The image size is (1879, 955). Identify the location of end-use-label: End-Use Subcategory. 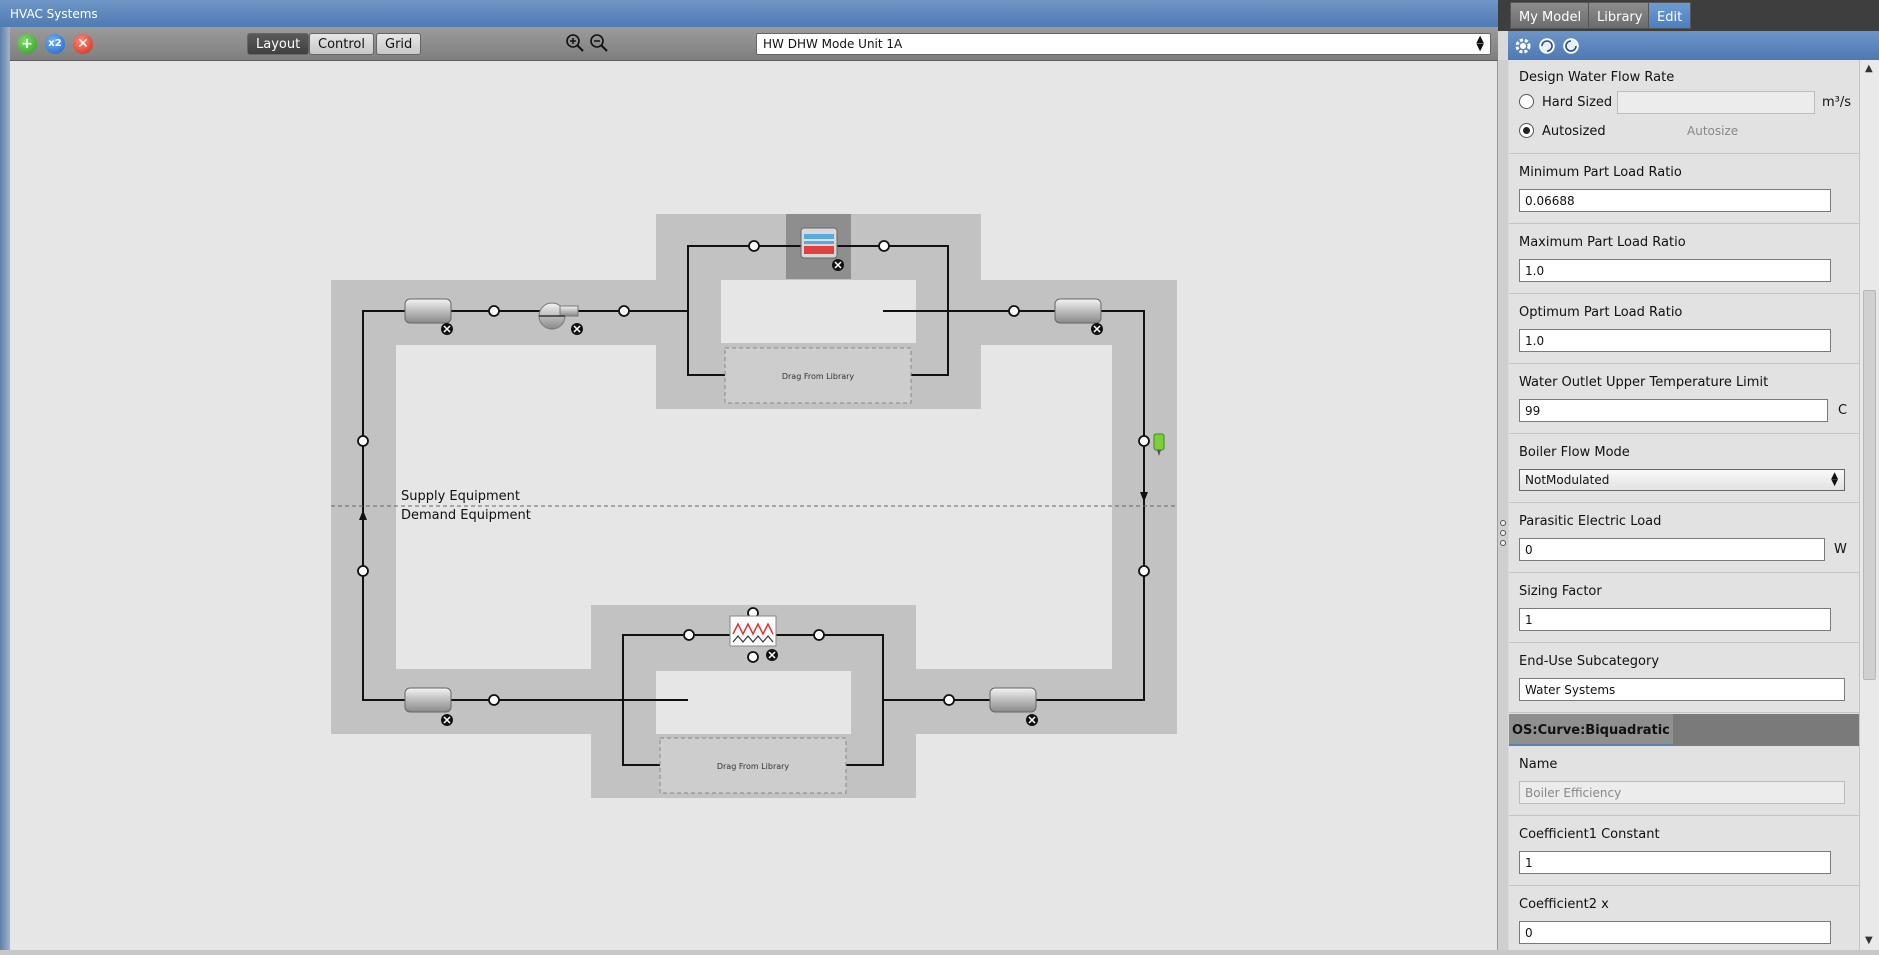
(1589, 661).